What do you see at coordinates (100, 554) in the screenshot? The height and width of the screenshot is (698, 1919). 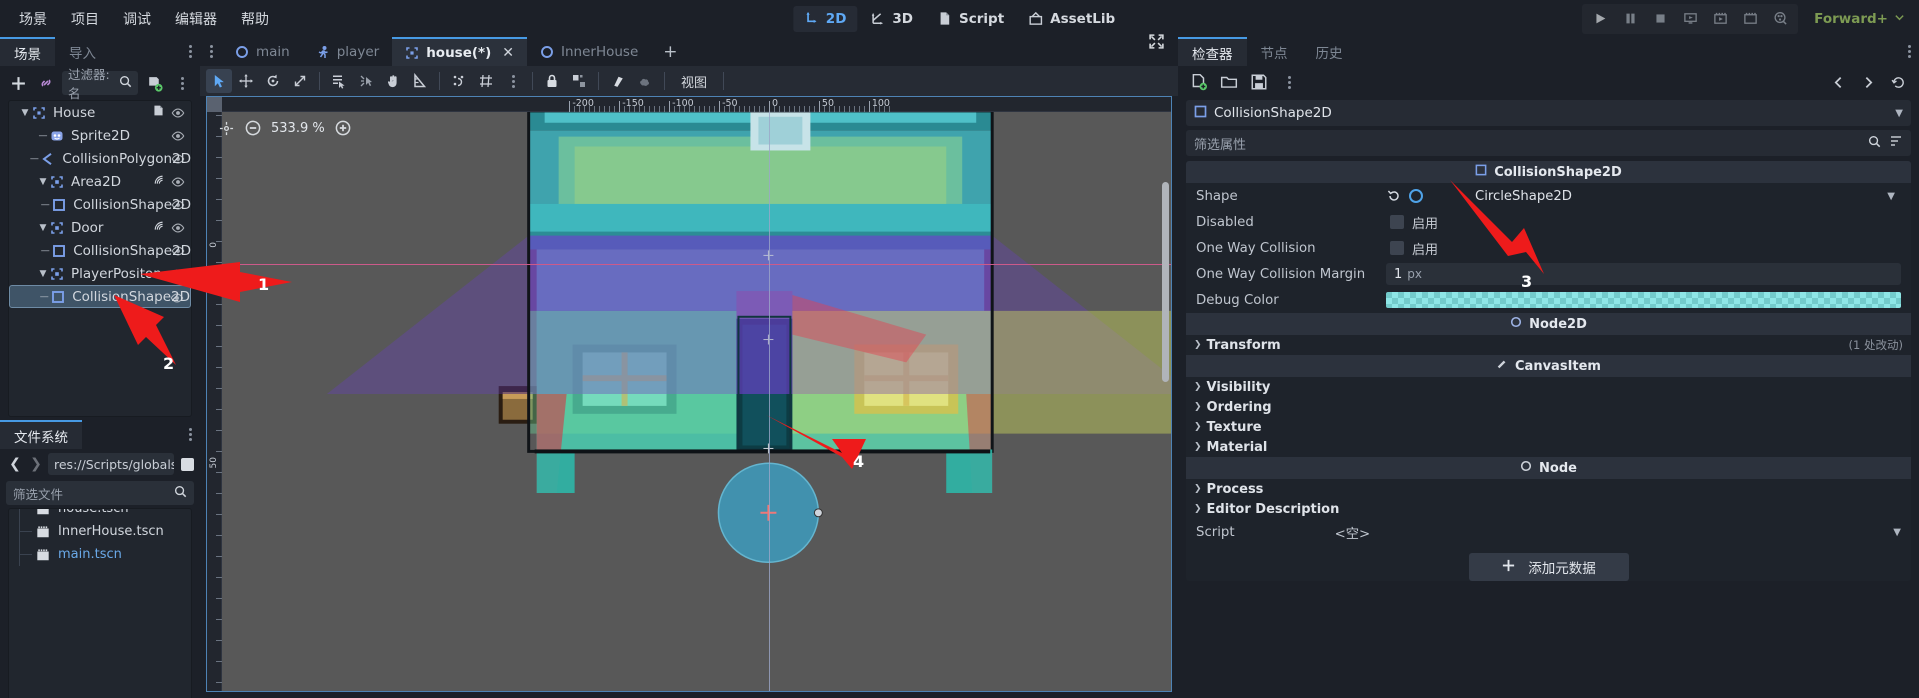 I see `file-item-2: main.tscn` at bounding box center [100, 554].